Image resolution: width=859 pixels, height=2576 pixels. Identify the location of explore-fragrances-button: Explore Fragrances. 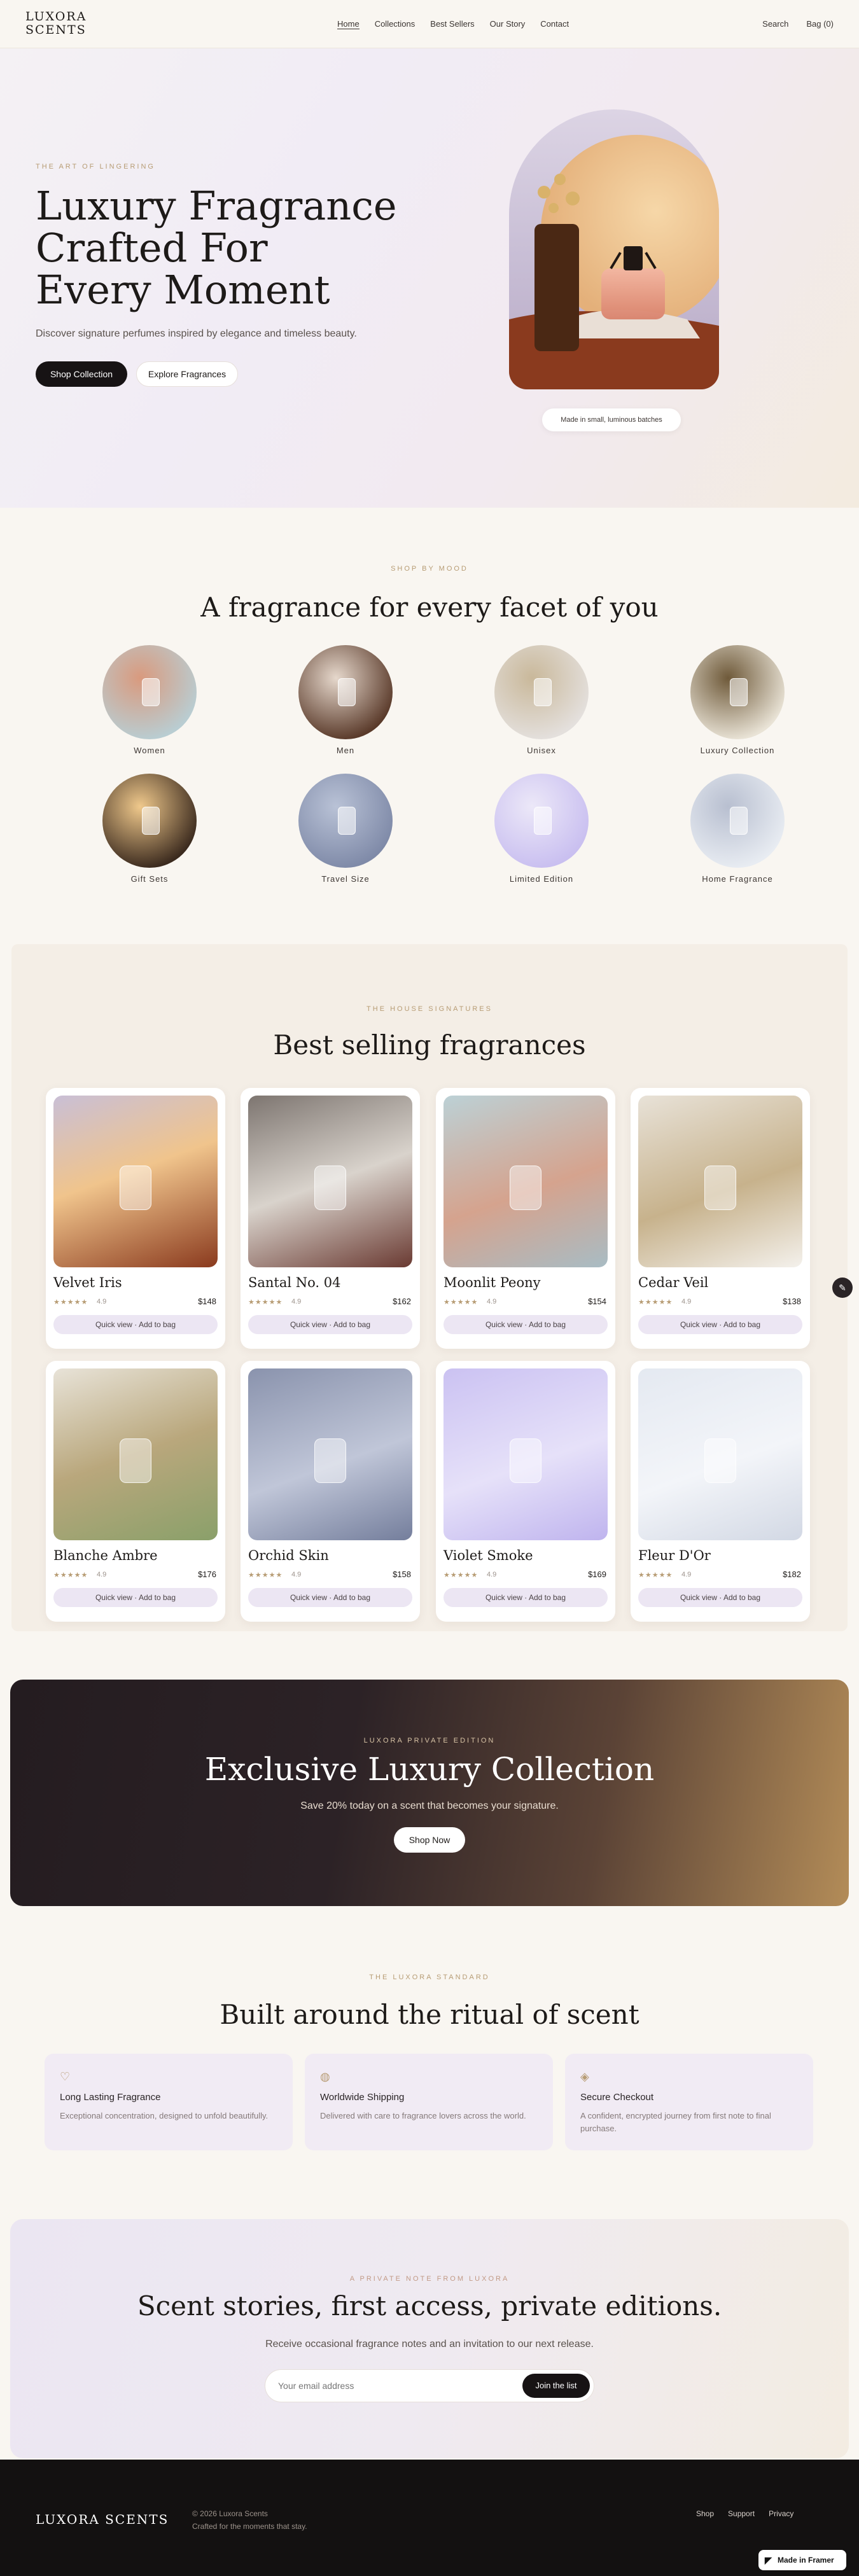
(187, 374).